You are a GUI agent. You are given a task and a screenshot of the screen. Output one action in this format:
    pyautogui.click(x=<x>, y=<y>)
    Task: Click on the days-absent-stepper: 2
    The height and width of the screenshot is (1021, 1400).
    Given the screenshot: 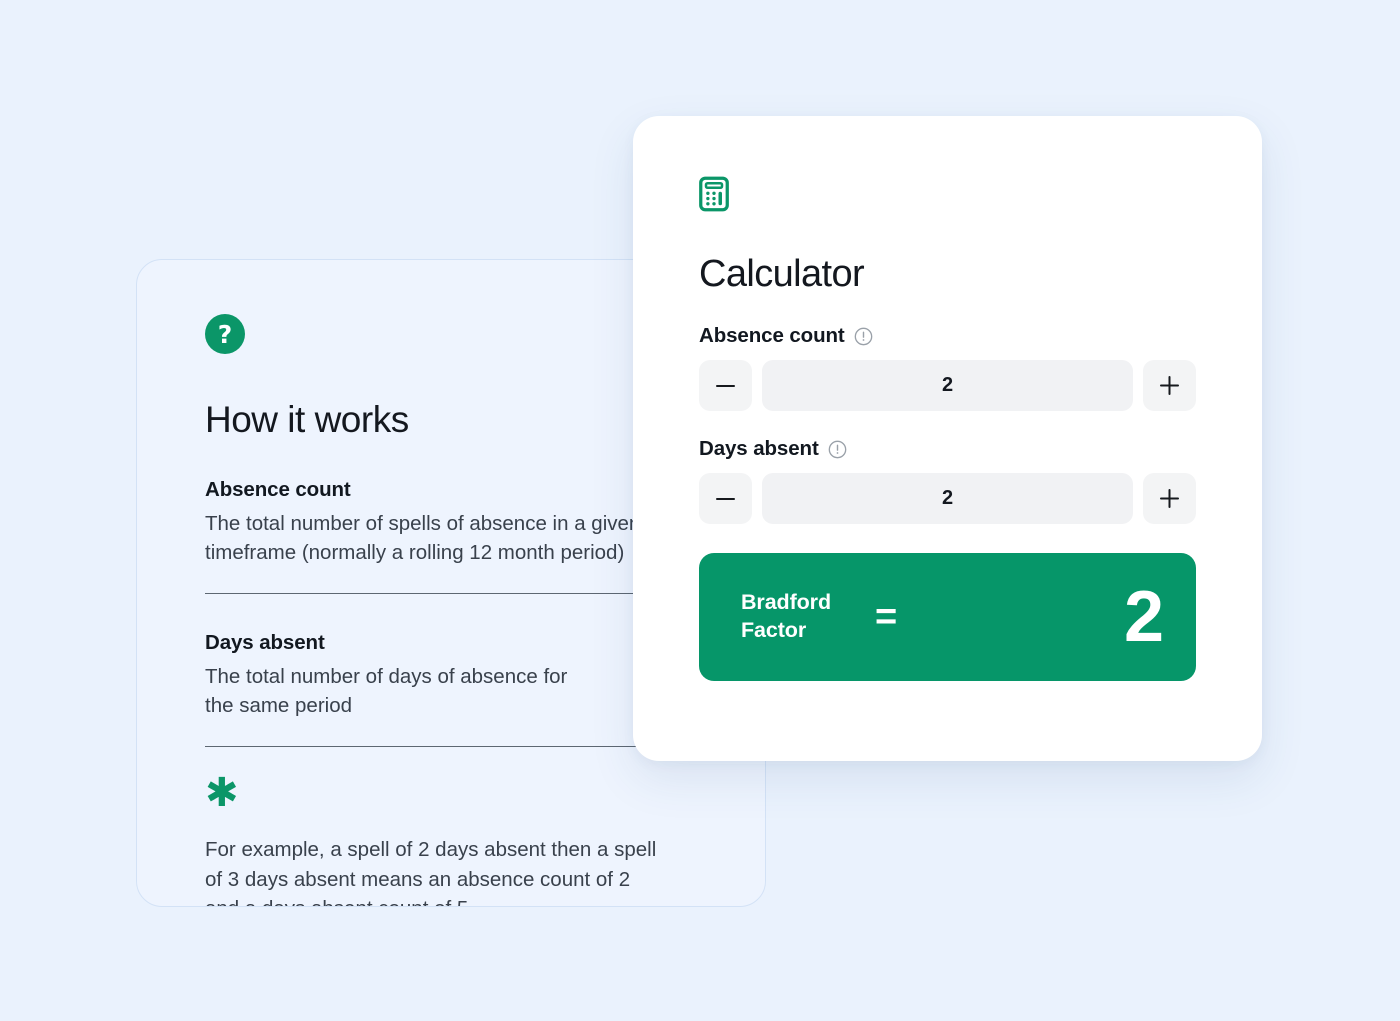 What is the action you would take?
    pyautogui.click(x=947, y=498)
    